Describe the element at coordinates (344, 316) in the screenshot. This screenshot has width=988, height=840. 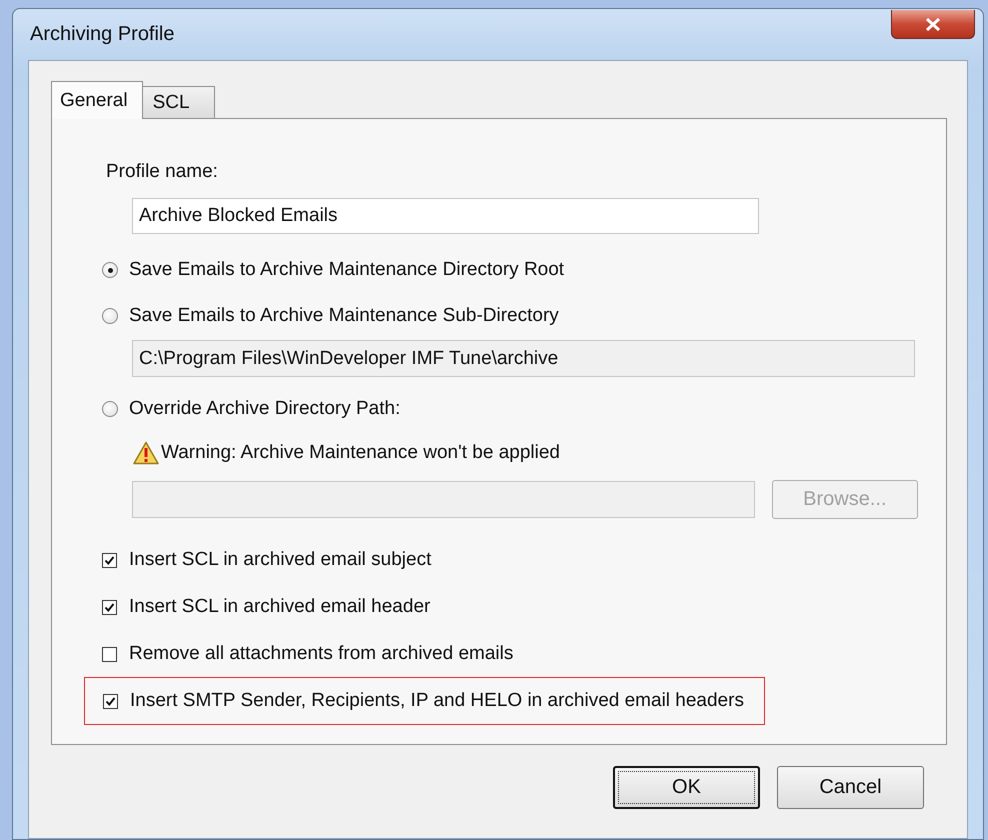
I see `radio-label: Save Emails to Archive Maintenance Sub-Directory` at that location.